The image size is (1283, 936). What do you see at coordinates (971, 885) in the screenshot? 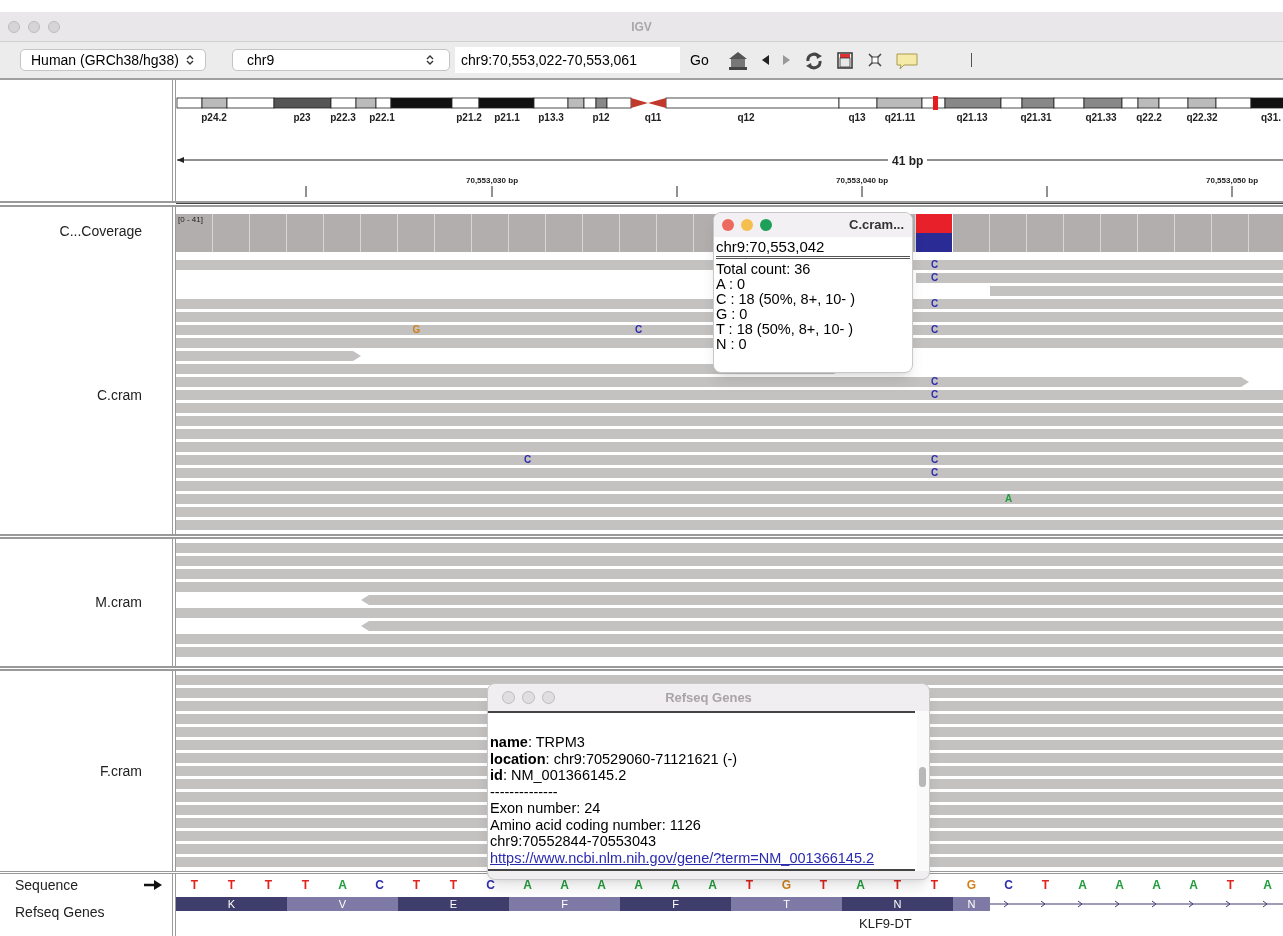
I see `sequence-base: G` at bounding box center [971, 885].